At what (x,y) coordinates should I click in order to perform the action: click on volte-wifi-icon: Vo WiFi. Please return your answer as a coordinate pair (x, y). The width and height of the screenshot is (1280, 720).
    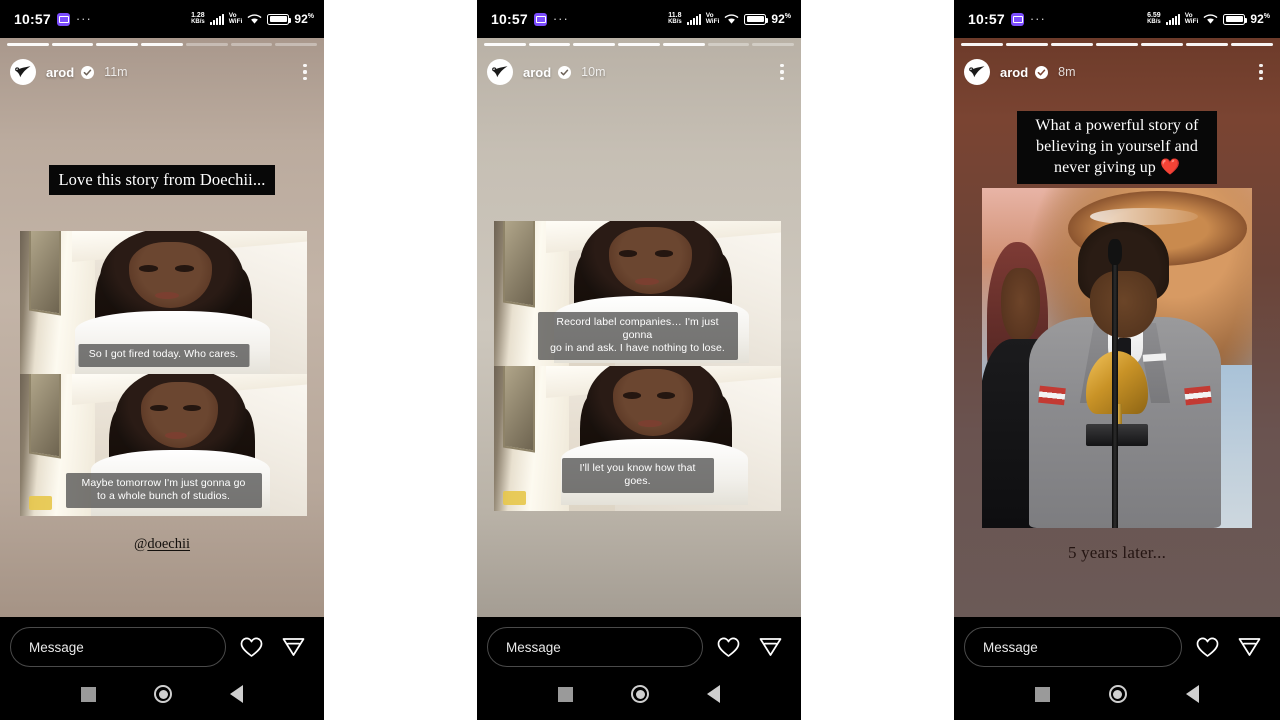
    Looking at the image, I should click on (712, 18).